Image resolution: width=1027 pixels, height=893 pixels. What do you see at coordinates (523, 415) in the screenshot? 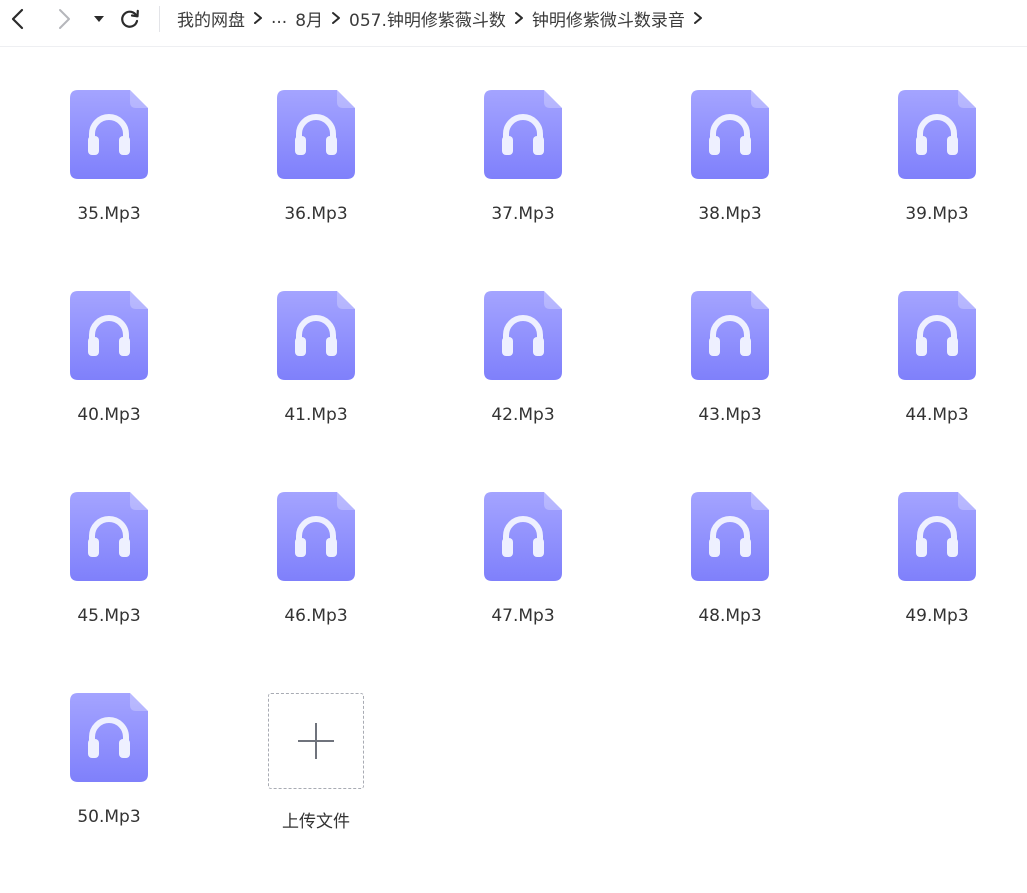
I see `file-name: 42.Mp3` at bounding box center [523, 415].